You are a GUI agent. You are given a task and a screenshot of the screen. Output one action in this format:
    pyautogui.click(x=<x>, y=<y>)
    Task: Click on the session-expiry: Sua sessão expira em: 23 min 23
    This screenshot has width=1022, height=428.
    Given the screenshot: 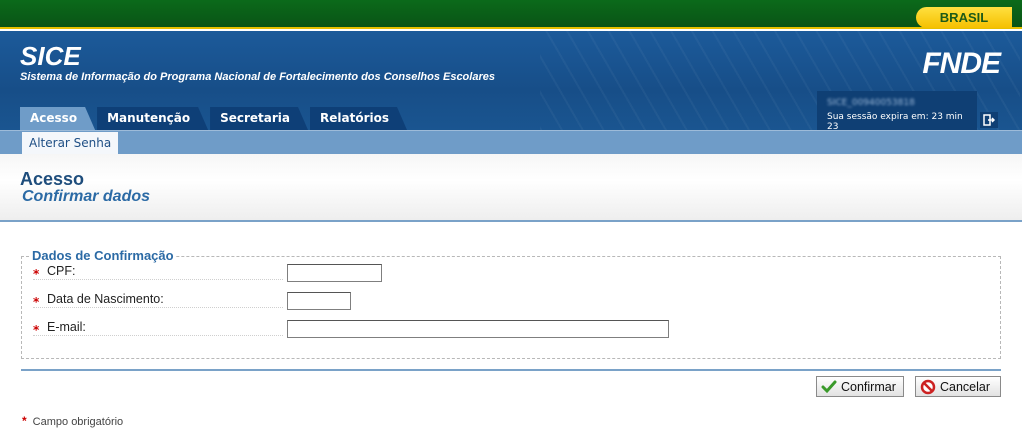 What is the action you would take?
    pyautogui.click(x=895, y=121)
    